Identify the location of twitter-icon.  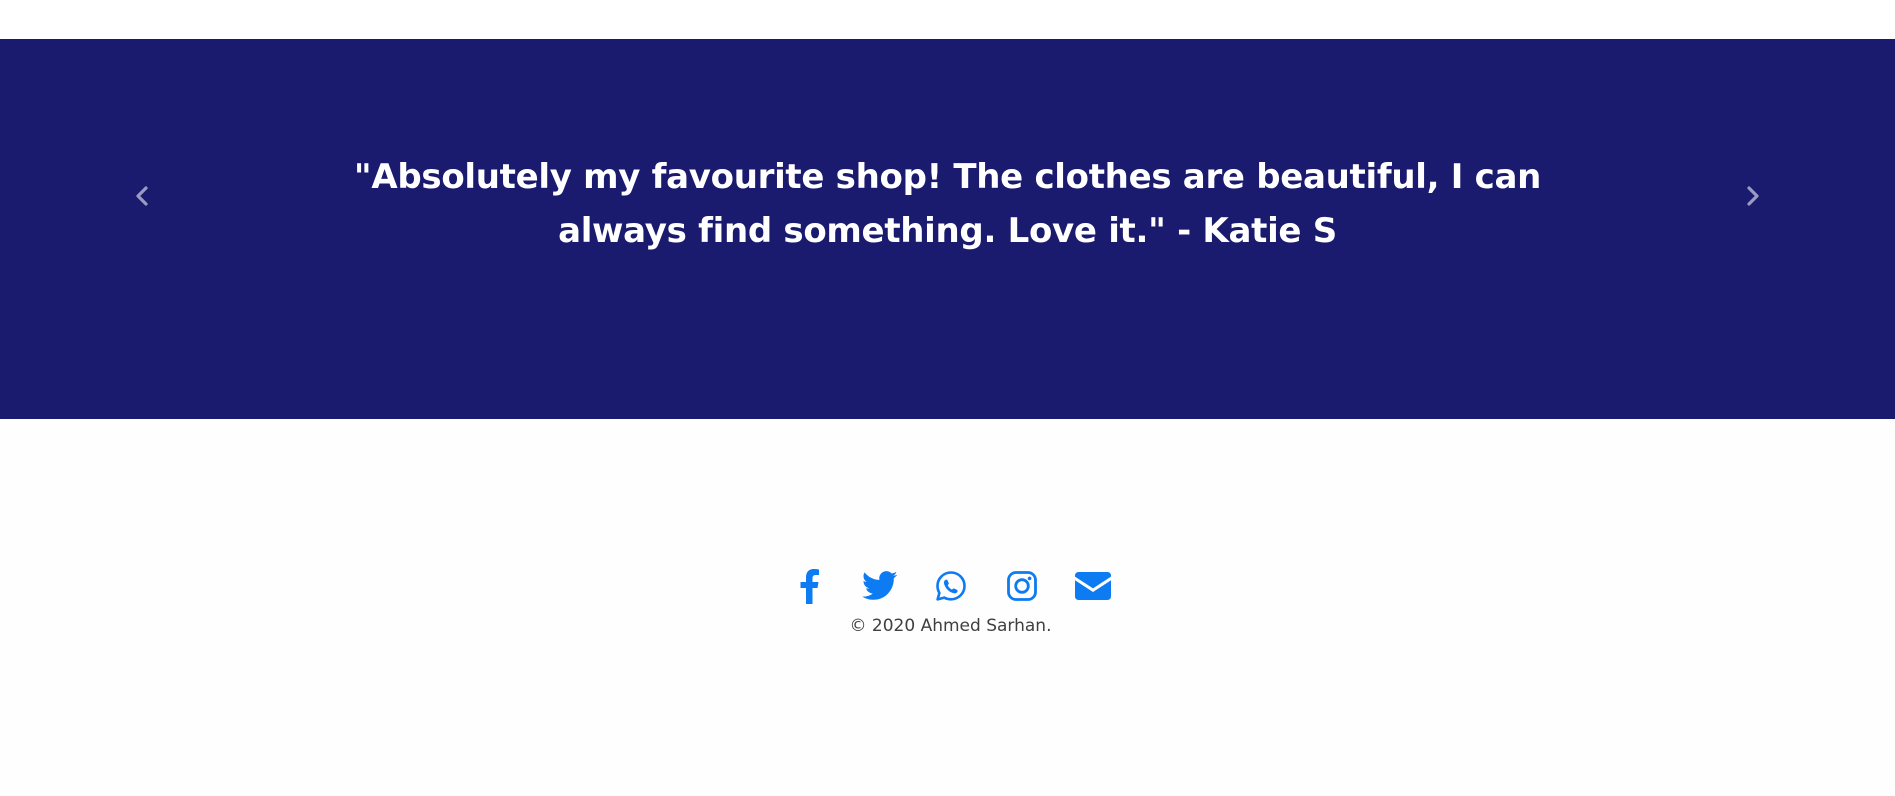
(879, 585).